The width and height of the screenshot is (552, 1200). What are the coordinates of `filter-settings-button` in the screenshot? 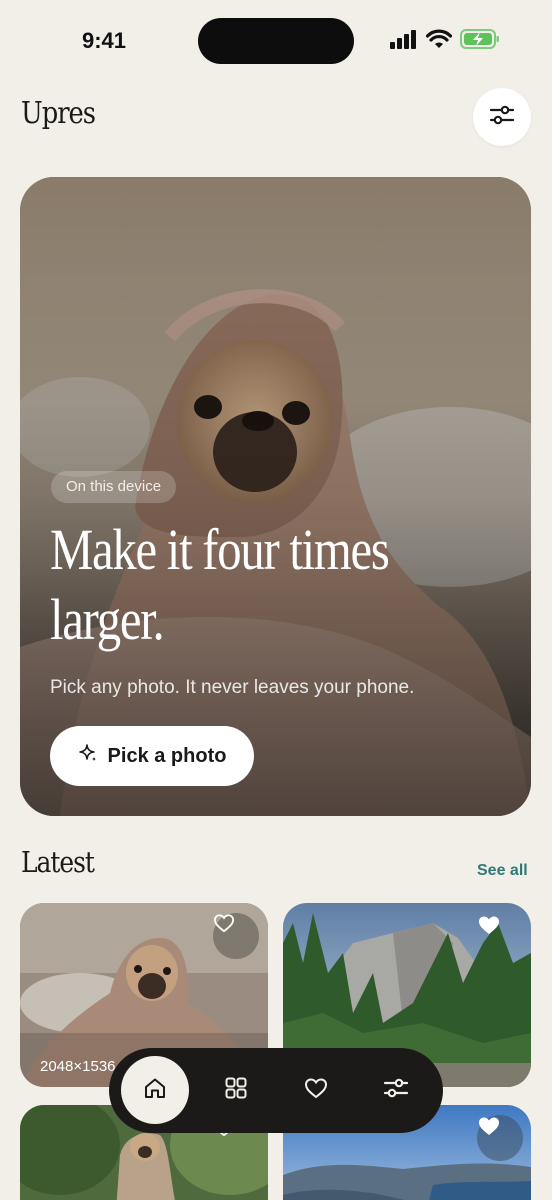 It's located at (502, 117).